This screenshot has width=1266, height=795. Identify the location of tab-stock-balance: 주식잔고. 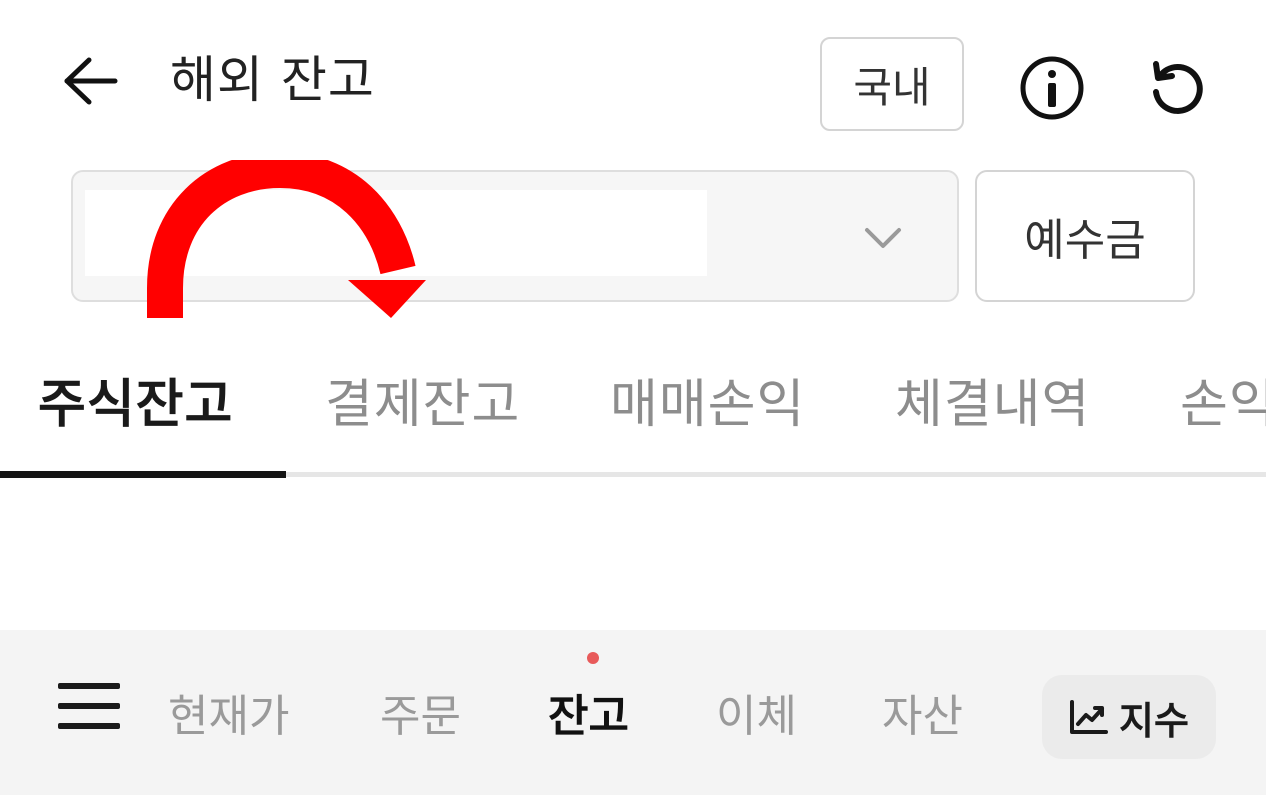
(135, 399).